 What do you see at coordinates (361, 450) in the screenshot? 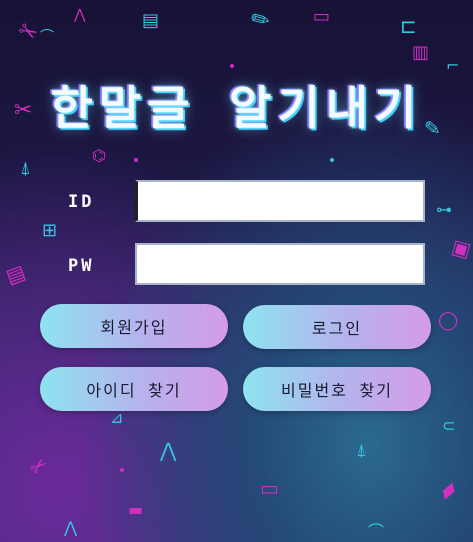
I see `compass-icon-4: ⍋` at bounding box center [361, 450].